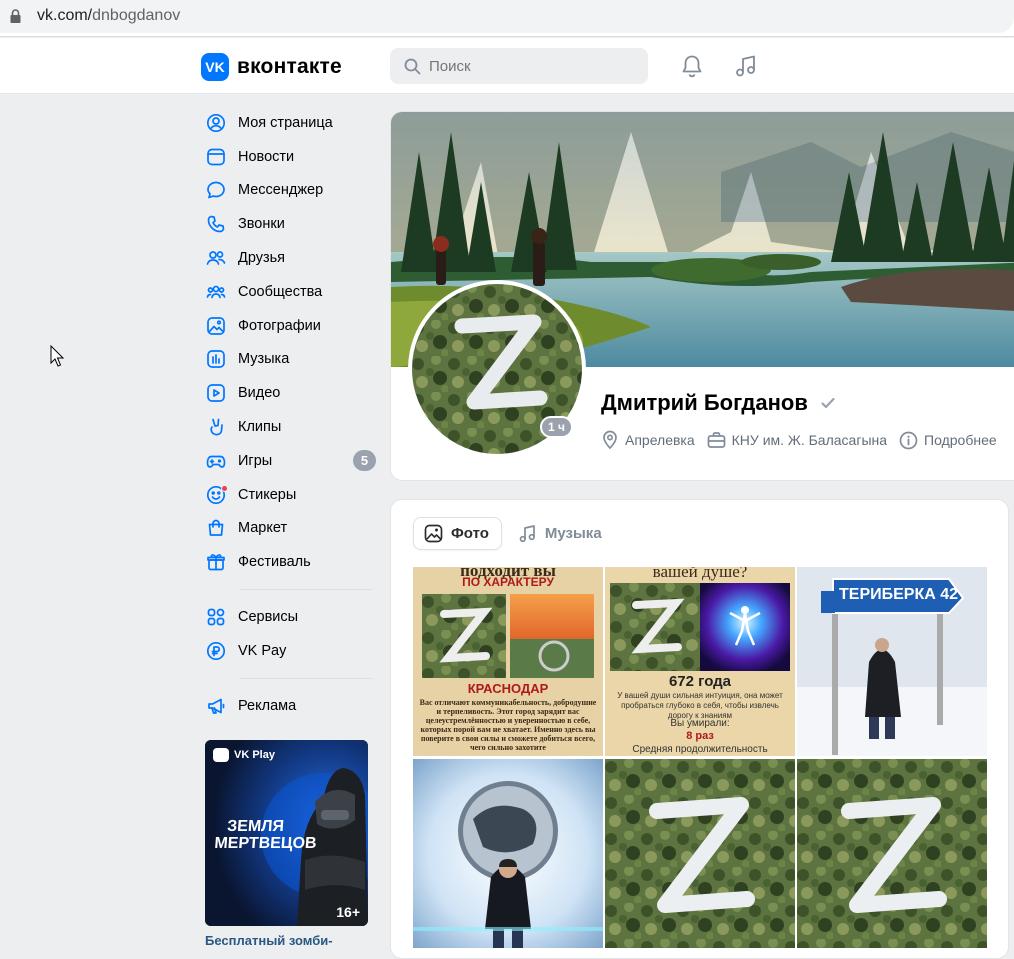 The width and height of the screenshot is (1014, 959). I want to click on url-text: vk.com/dnbogdanov, so click(108, 16).